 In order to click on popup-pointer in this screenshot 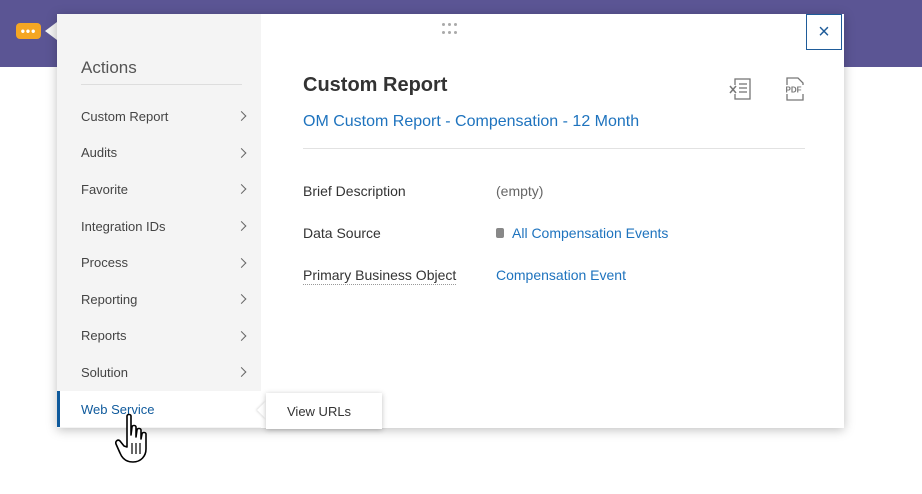, I will do `click(51, 31)`.